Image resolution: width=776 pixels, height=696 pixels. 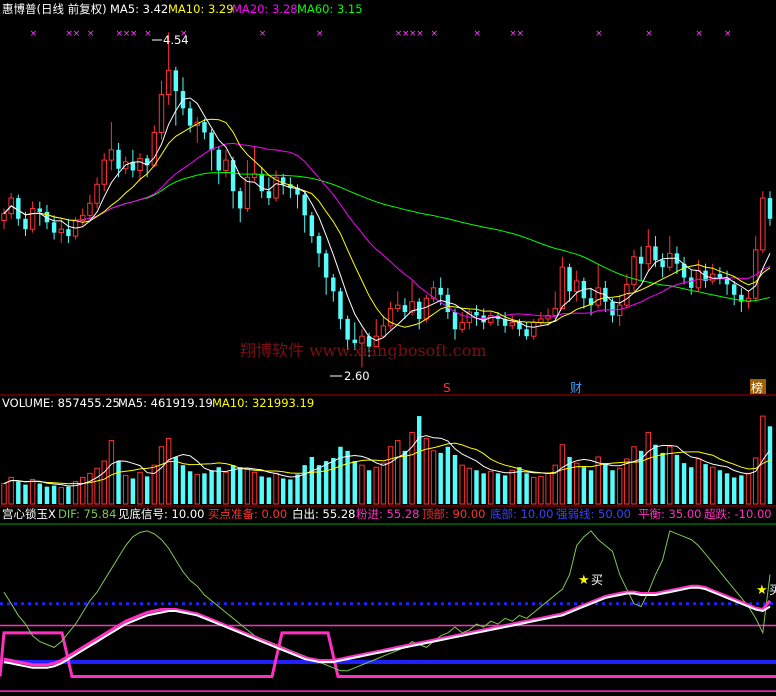 What do you see at coordinates (363, 350) in the screenshot?
I see `watermark: 翔博软件 www.xiangbosoft.com` at bounding box center [363, 350].